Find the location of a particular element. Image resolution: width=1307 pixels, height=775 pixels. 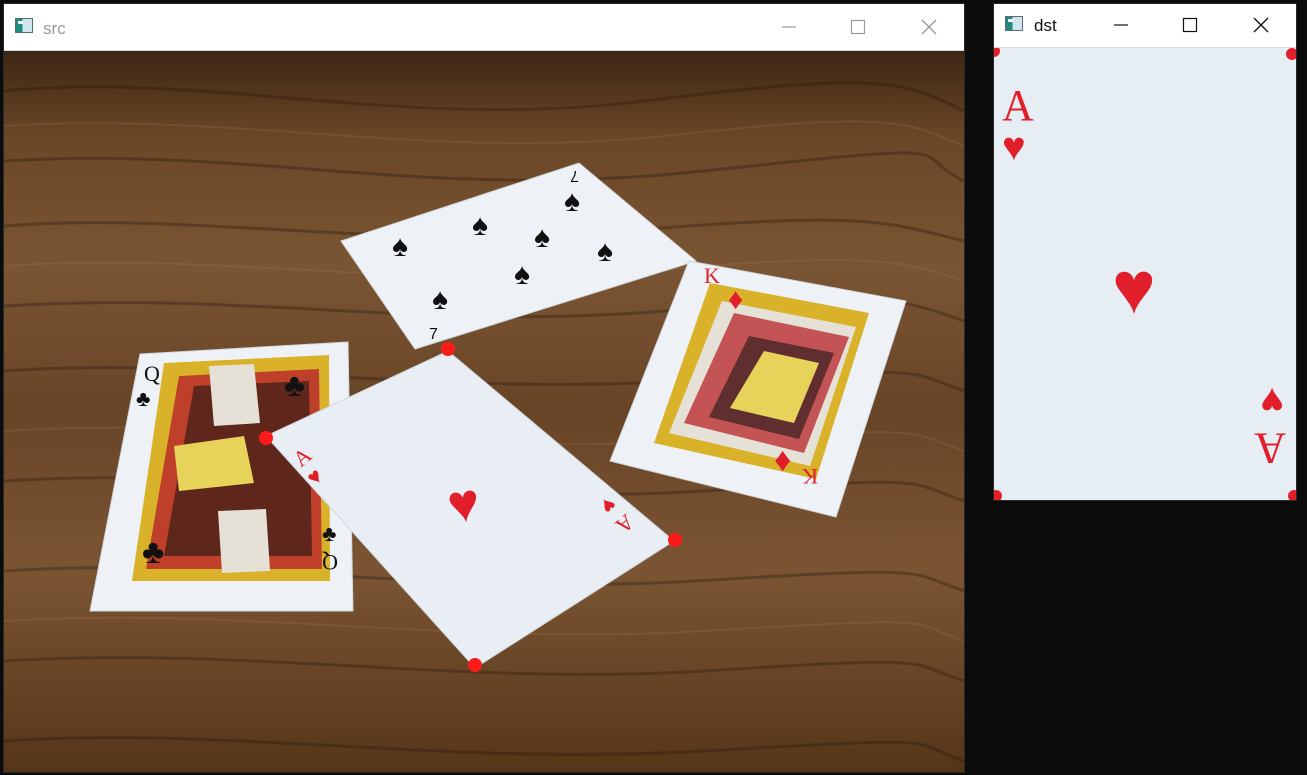

corner-marker-left is located at coordinates (266, 438).